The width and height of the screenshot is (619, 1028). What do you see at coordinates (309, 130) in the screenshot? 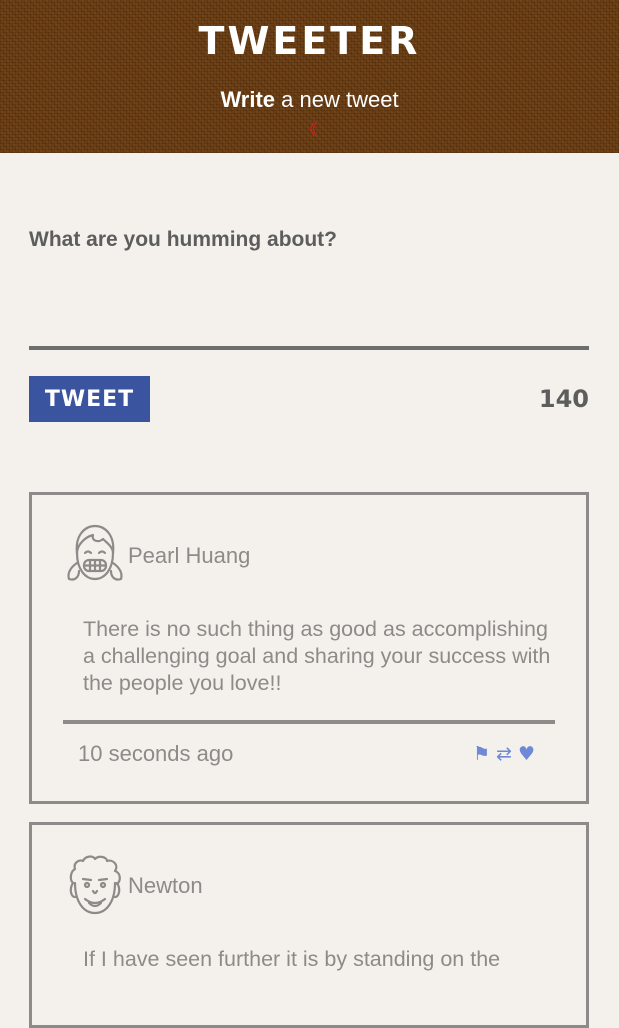
I see `chevron-double-down-icon: 《` at bounding box center [309, 130].